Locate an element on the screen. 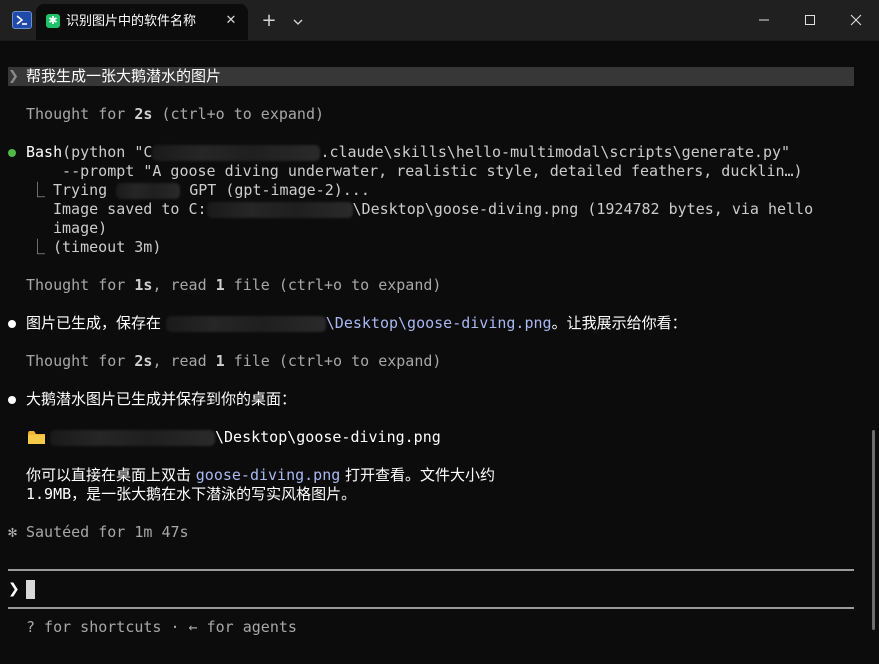  minimize-icon is located at coordinates (764, 20).